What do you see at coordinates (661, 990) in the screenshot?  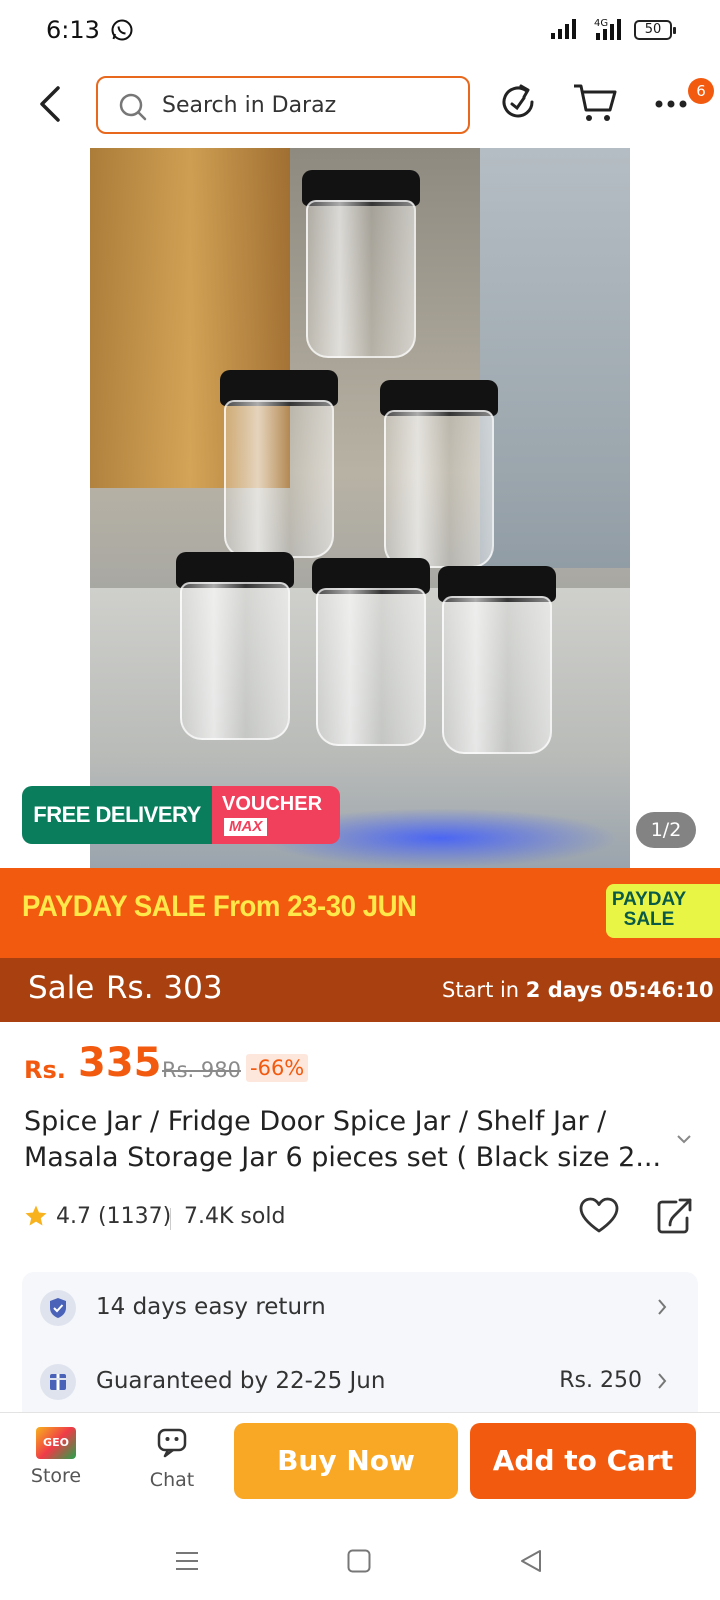 I see `countdown-timer: 05:46:10` at bounding box center [661, 990].